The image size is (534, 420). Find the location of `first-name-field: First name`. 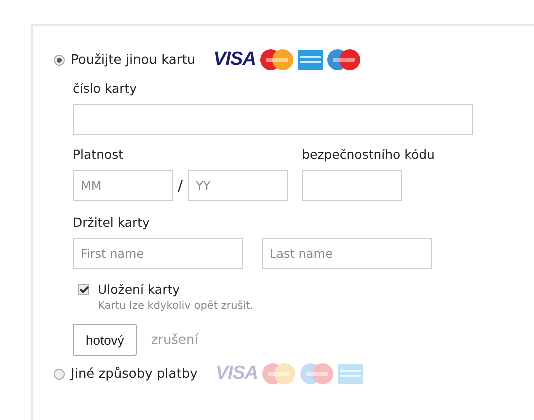

first-name-field: First name is located at coordinates (158, 253).